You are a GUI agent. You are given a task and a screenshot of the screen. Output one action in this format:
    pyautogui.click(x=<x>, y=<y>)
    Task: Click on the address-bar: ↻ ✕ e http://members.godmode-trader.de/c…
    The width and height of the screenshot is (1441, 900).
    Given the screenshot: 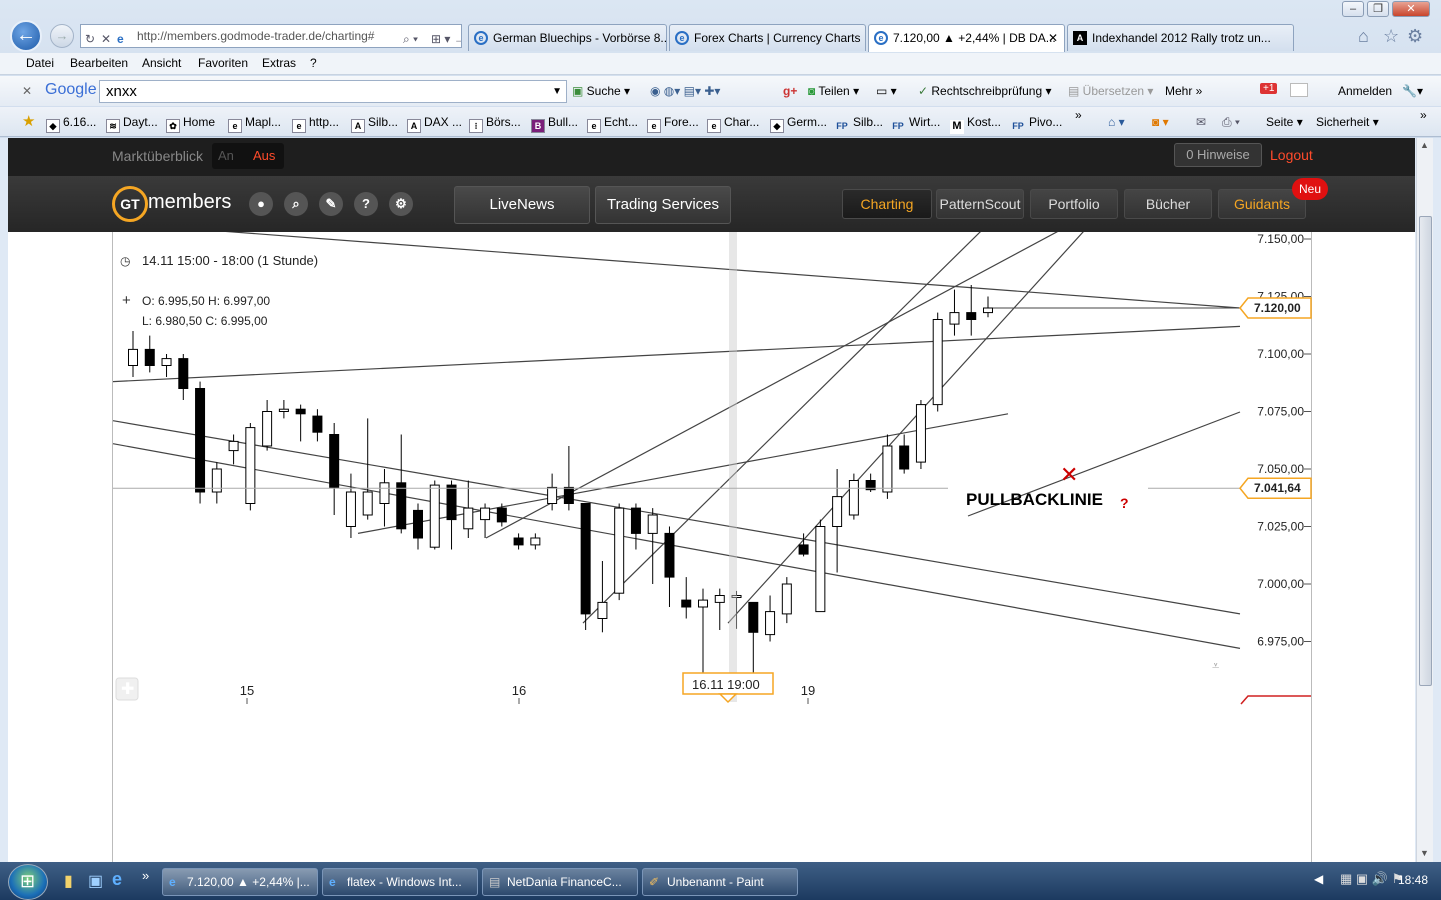 What is the action you would take?
    pyautogui.click(x=271, y=36)
    